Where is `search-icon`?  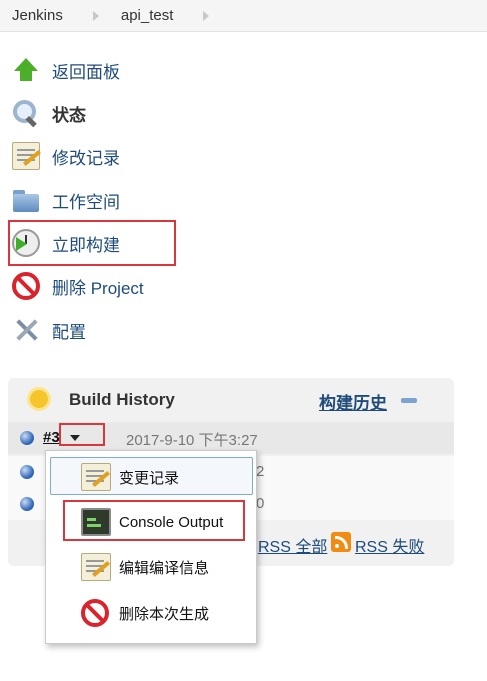 search-icon is located at coordinates (26, 113).